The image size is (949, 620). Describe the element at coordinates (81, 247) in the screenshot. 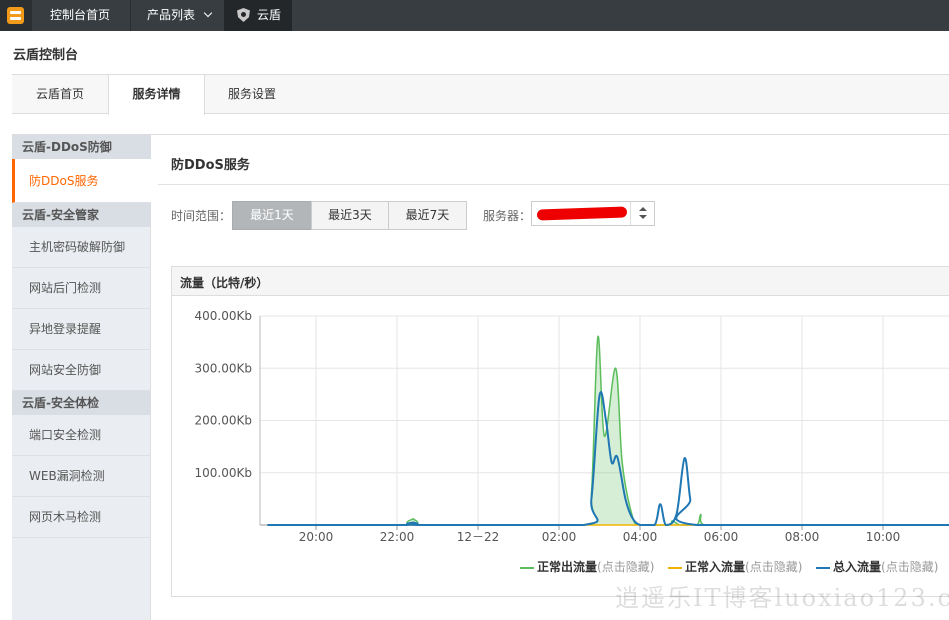

I see `sidebar-item-brute-force-defense: 主机密码破解防御` at that location.